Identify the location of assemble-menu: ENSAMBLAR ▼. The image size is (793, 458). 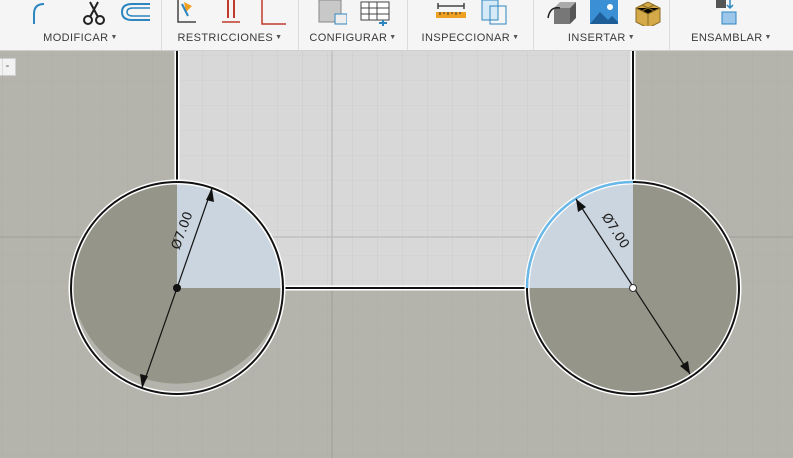
(731, 38).